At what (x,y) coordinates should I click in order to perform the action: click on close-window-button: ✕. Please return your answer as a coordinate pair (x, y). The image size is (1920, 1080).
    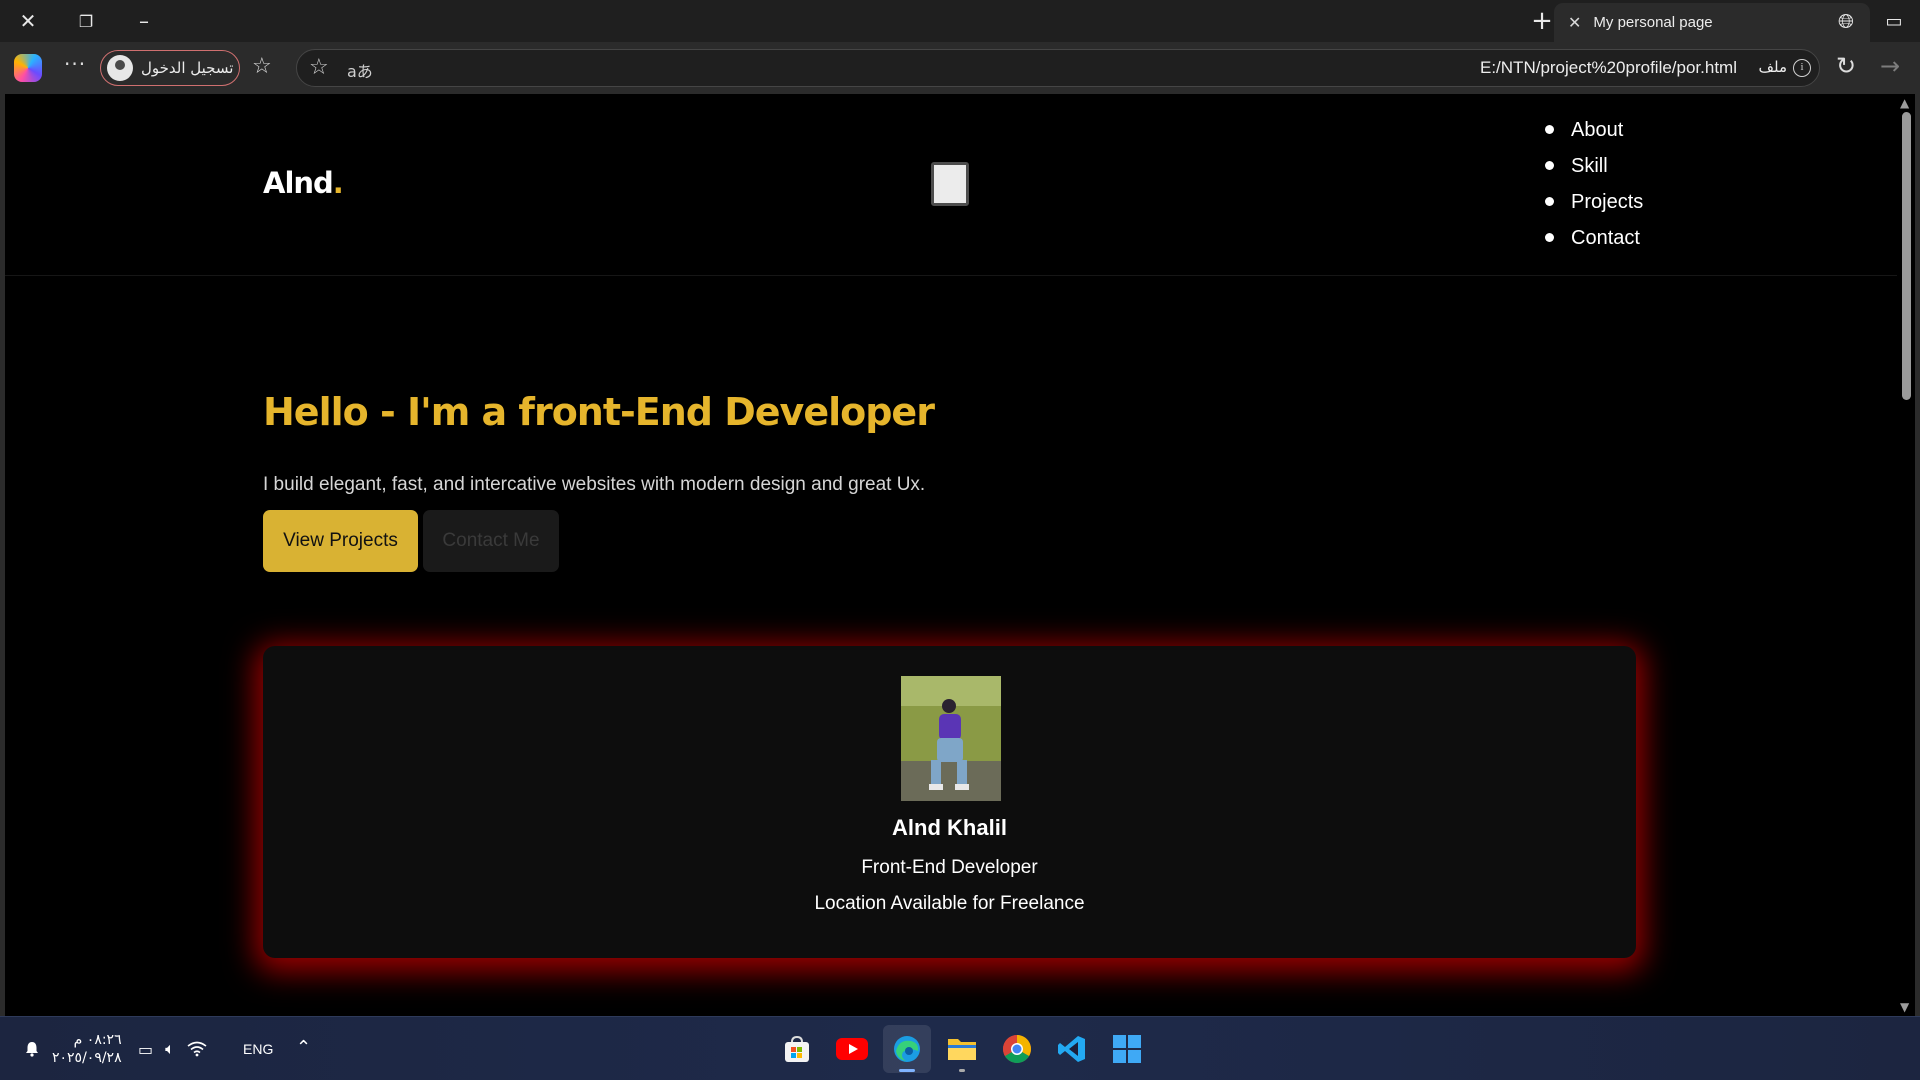
    Looking at the image, I should click on (28, 21).